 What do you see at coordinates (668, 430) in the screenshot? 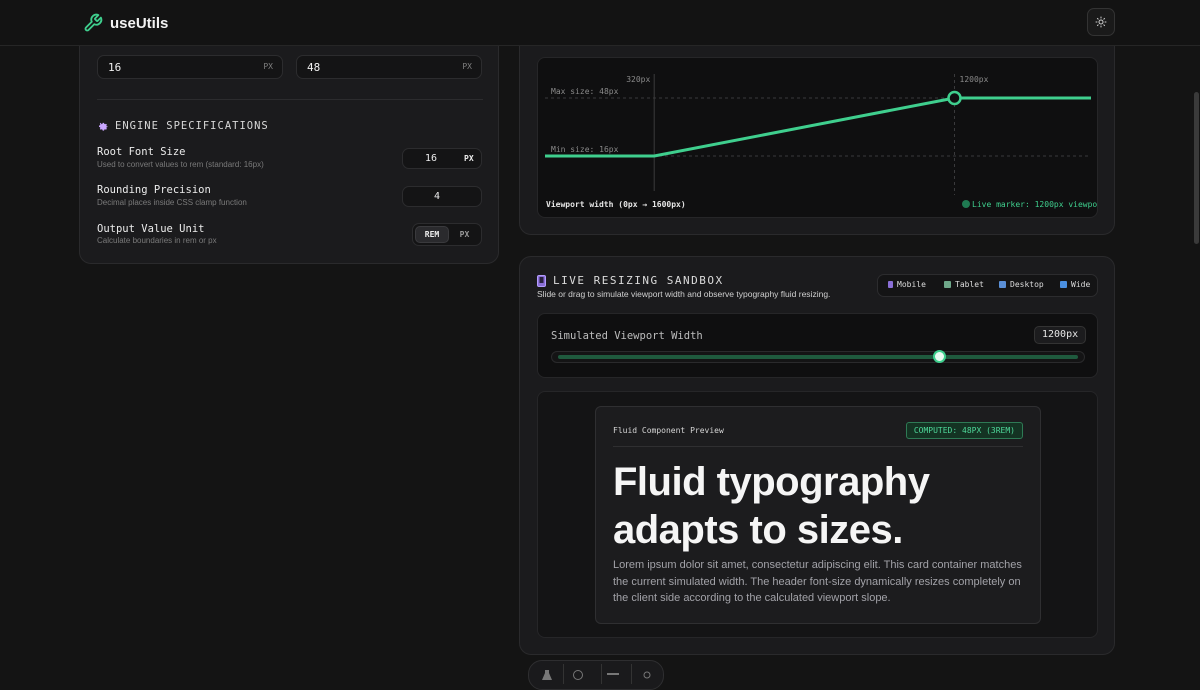
I see `preview-label: Fluid Component Preview` at bounding box center [668, 430].